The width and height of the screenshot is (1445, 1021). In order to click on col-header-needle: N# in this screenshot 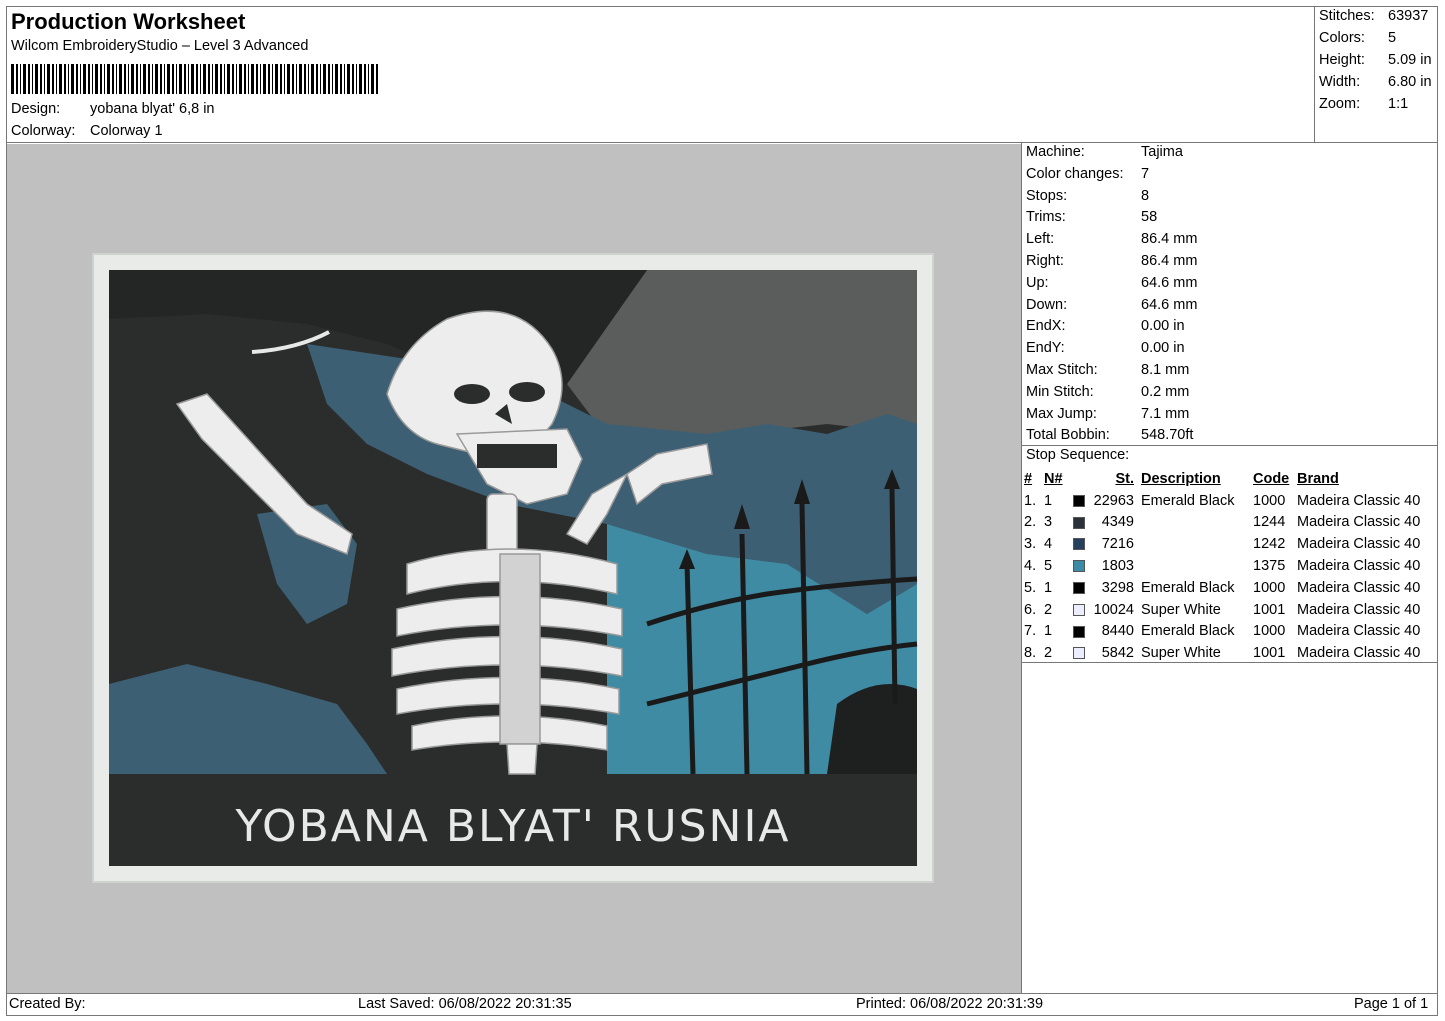, I will do `click(1053, 478)`.